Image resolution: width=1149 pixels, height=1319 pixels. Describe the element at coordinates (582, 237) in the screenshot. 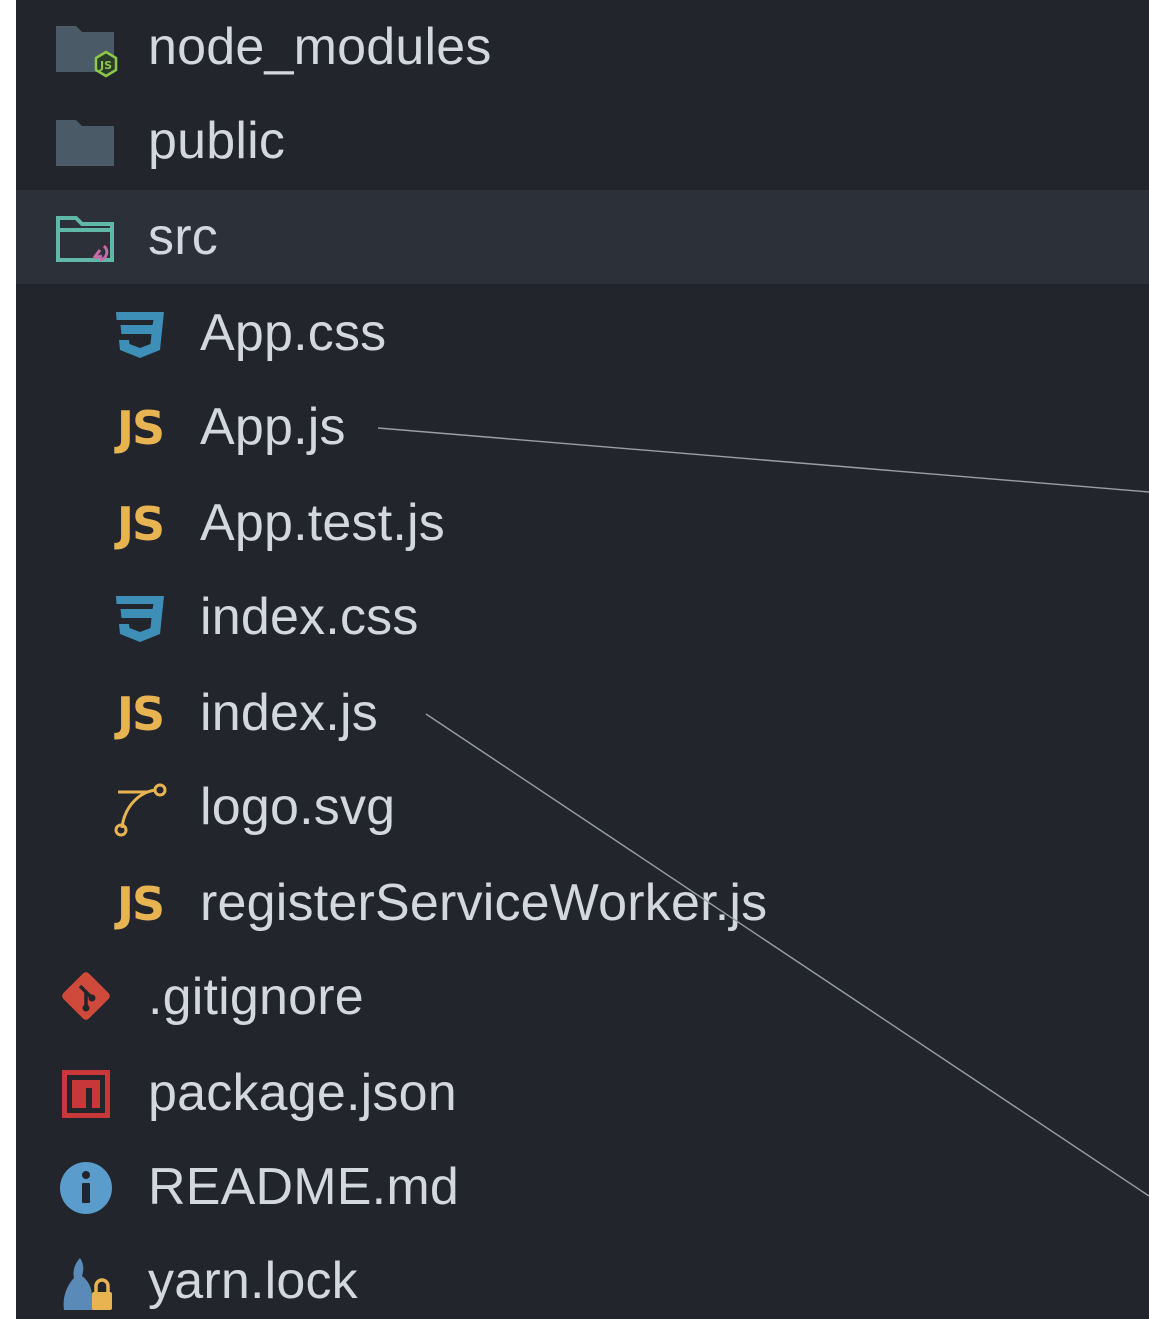

I see `tree-item-src: src` at that location.